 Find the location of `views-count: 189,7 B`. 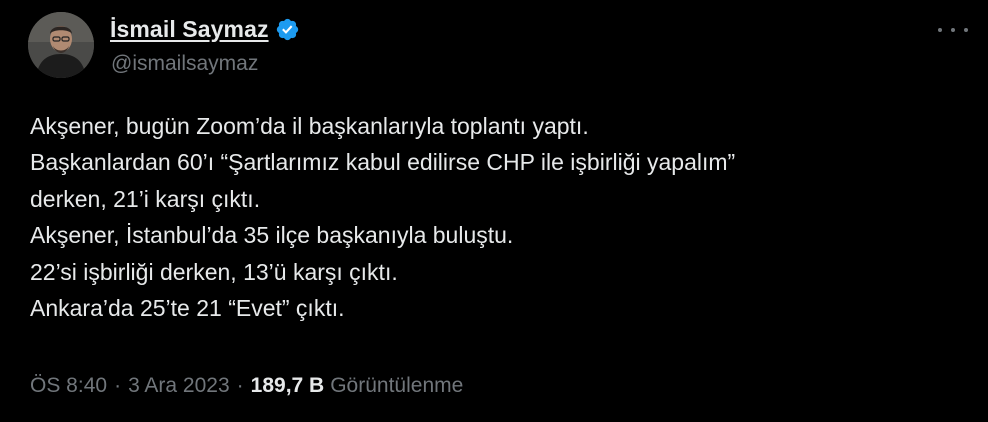

views-count: 189,7 B is located at coordinates (288, 386).